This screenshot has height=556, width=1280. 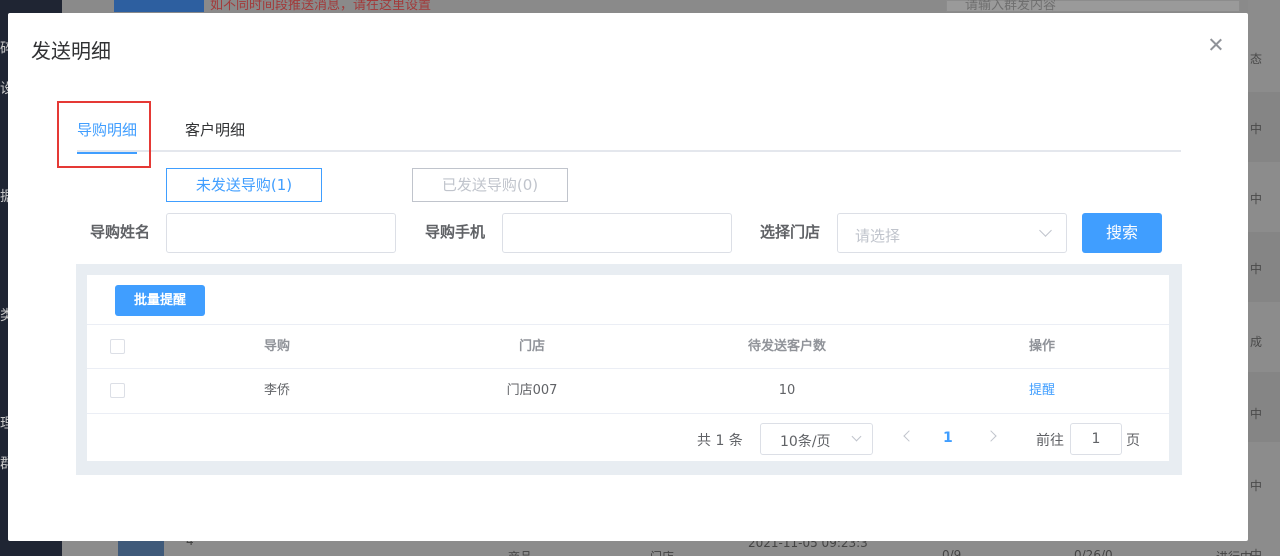 I want to click on header-store: 门店, so click(x=531, y=346).